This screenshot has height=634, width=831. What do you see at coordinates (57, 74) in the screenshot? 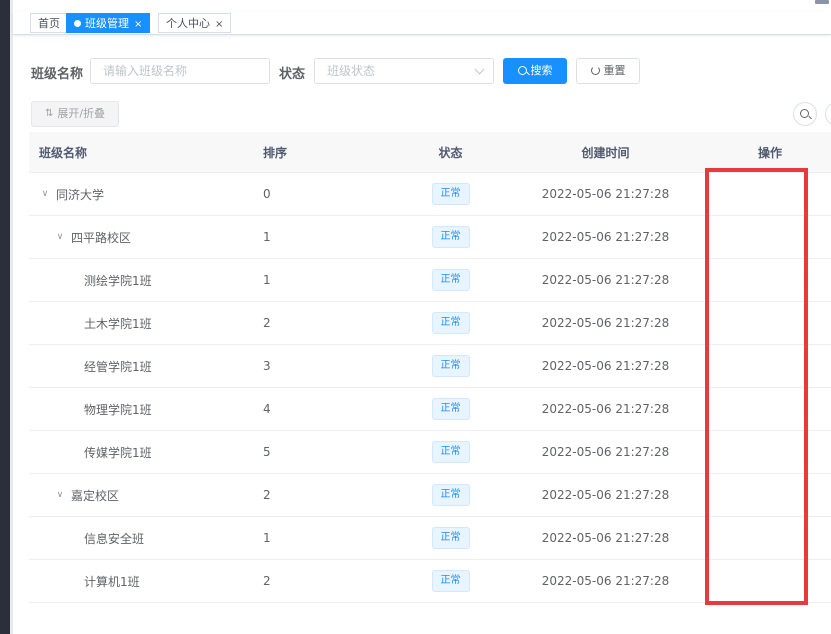
I see `class-name-label: 班级名称` at bounding box center [57, 74].